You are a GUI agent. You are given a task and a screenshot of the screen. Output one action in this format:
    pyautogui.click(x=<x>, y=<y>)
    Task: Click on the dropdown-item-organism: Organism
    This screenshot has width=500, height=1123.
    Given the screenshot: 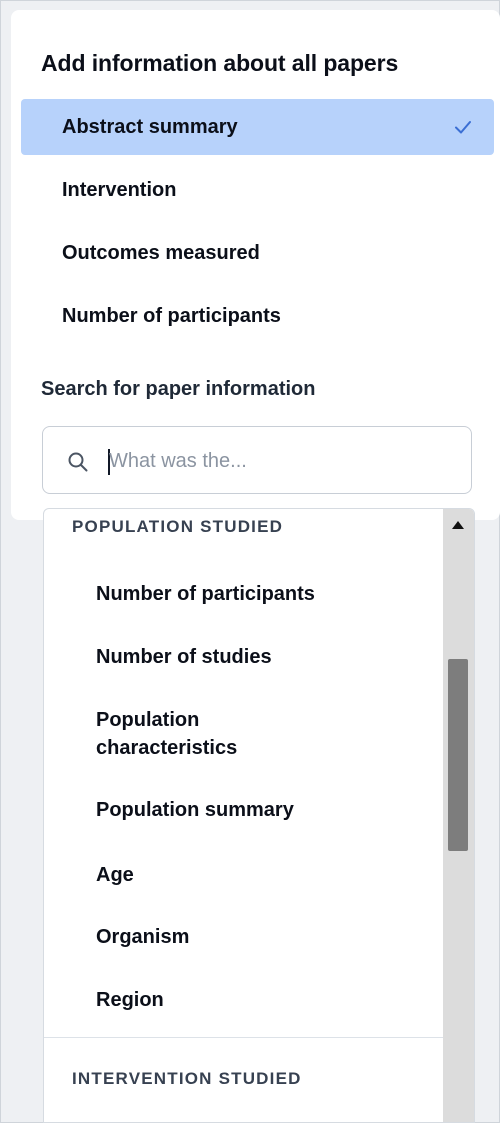 What is the action you would take?
    pyautogui.click(x=256, y=937)
    